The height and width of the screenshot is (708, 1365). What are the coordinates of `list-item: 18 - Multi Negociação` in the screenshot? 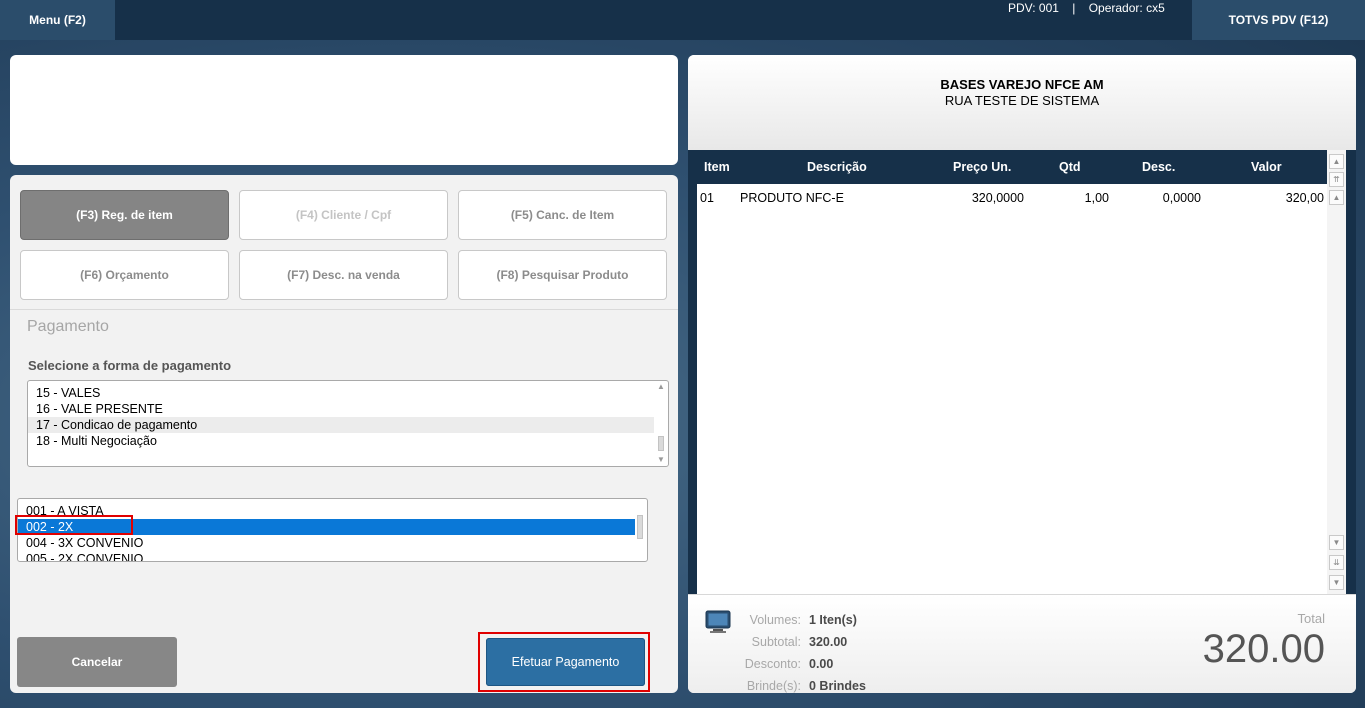 It's located at (348, 441).